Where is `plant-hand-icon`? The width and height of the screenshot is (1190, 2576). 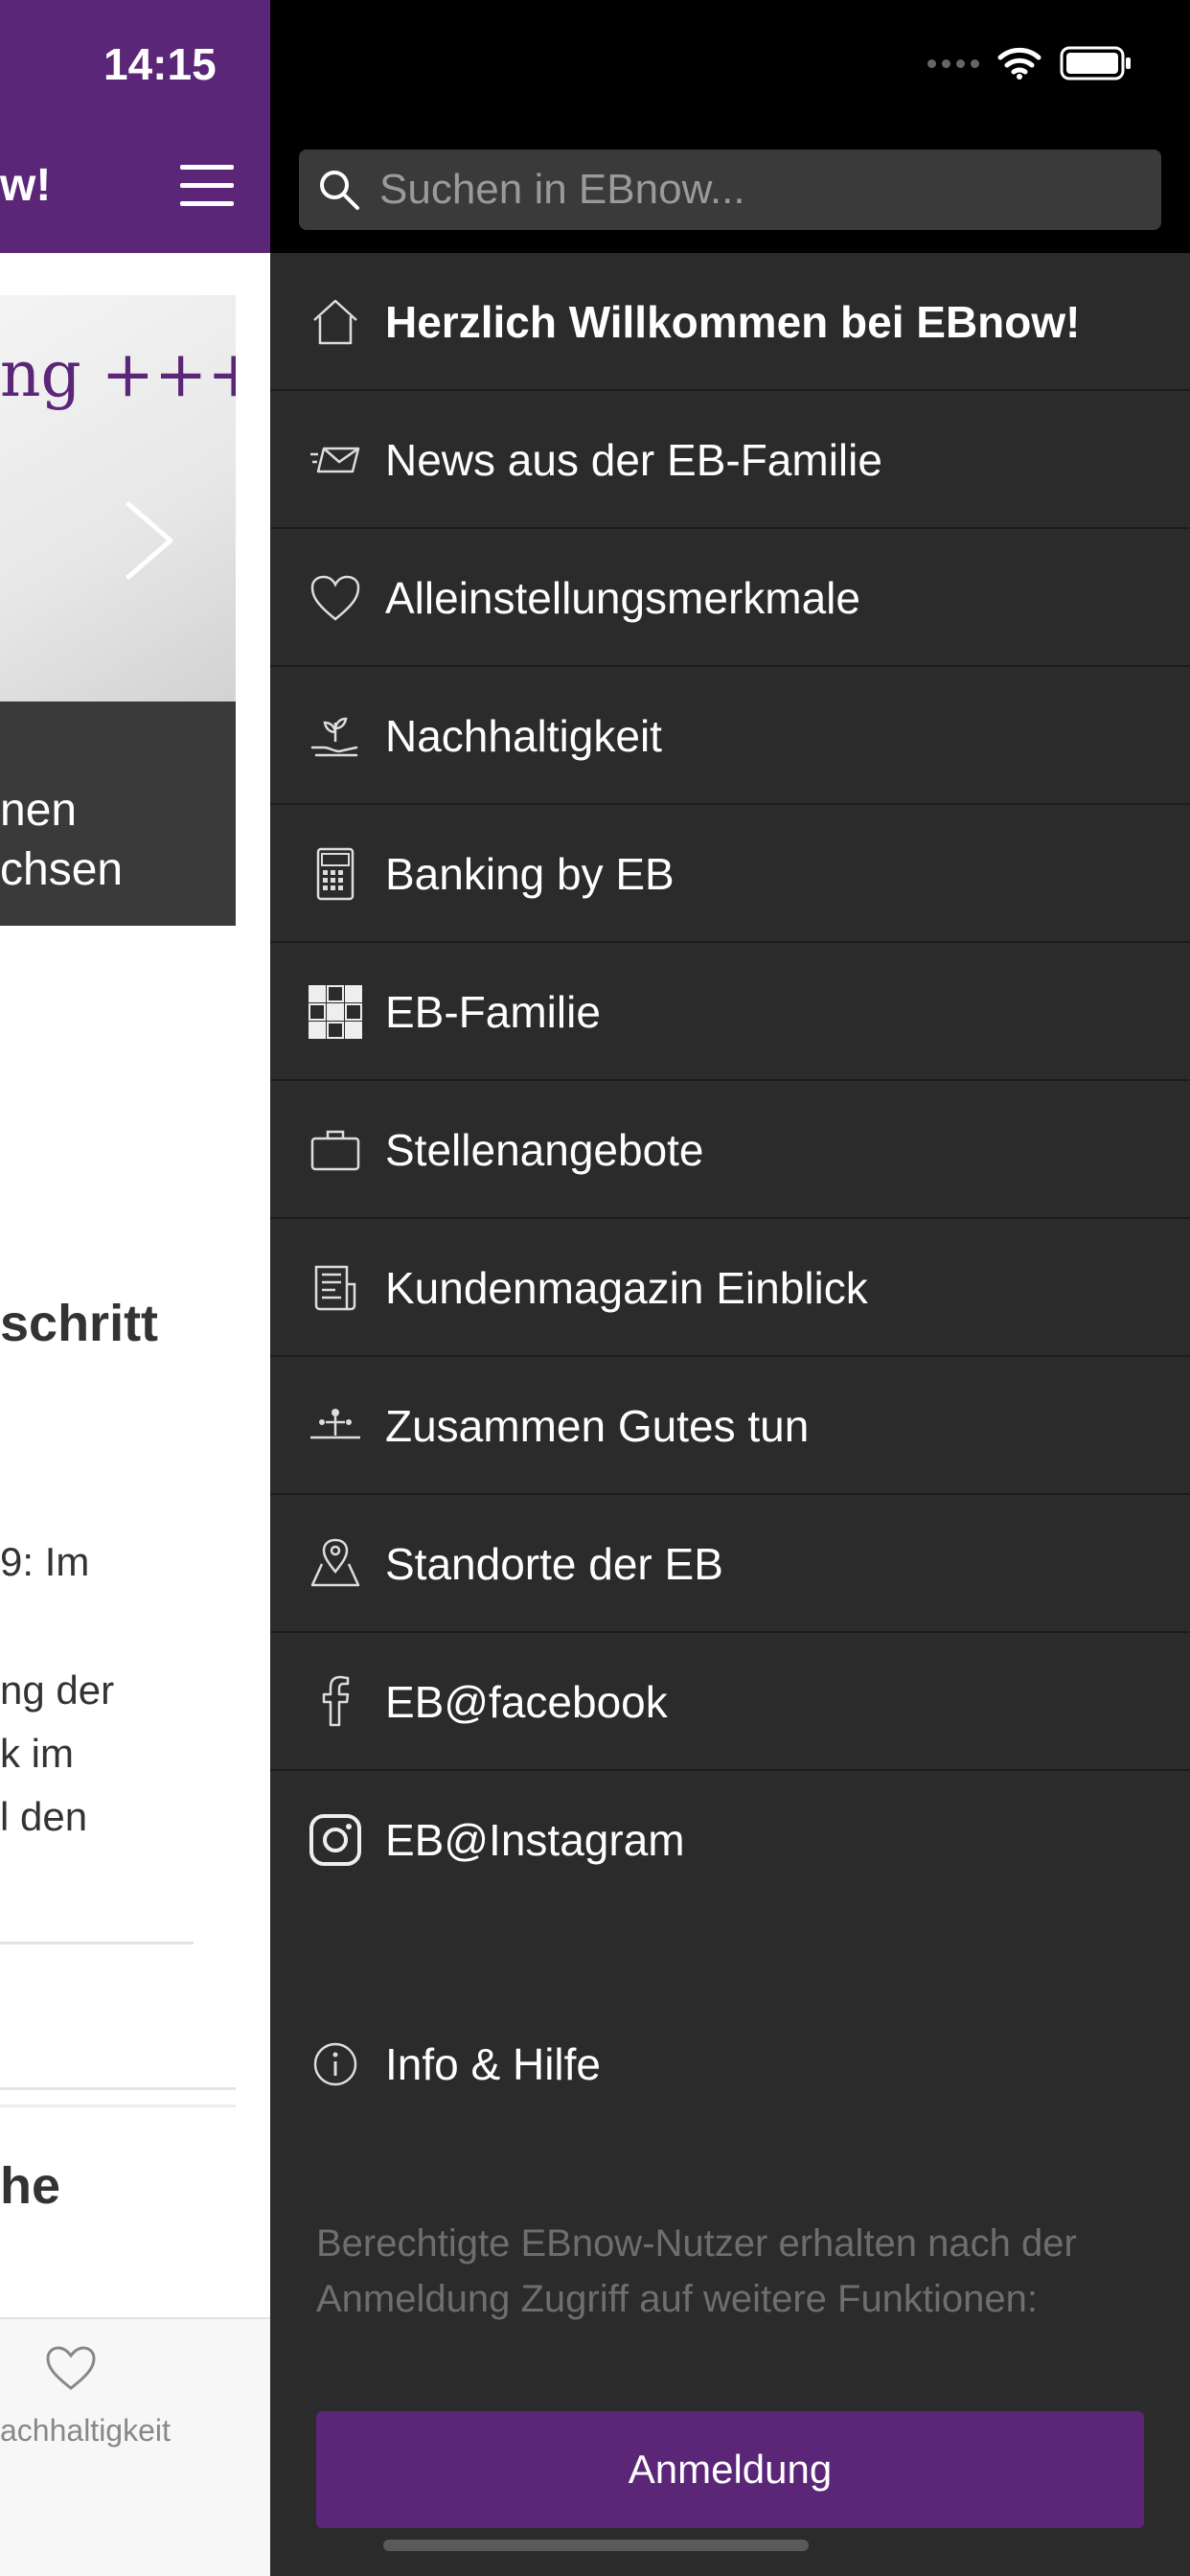
plant-hand-icon is located at coordinates (334, 737).